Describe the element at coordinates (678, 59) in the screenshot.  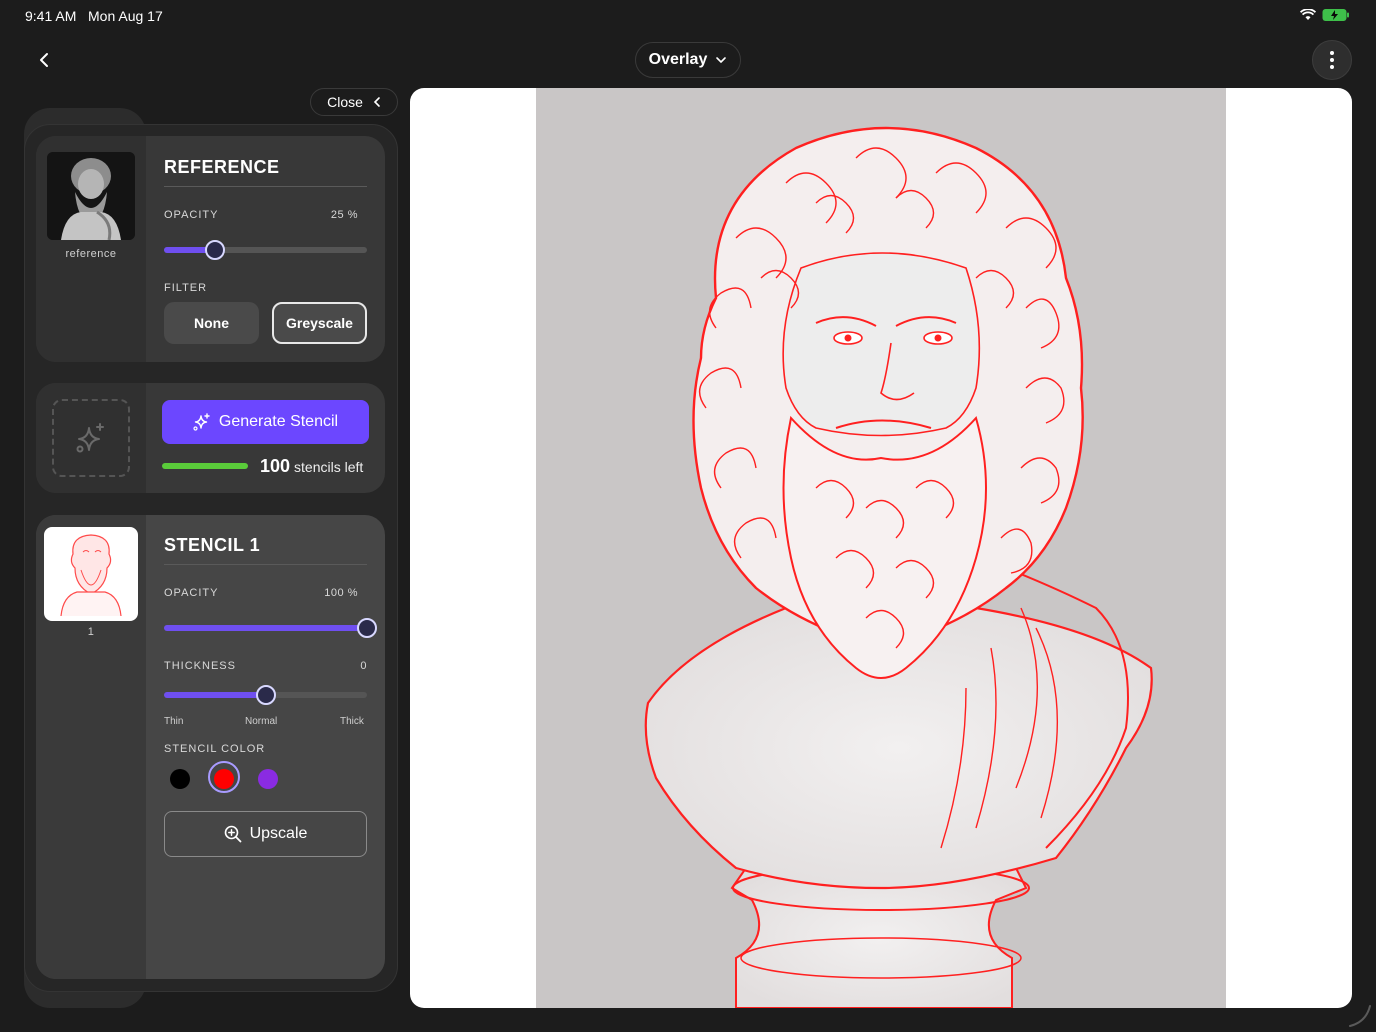
I see `mode-dropdown-label: Overlay` at that location.